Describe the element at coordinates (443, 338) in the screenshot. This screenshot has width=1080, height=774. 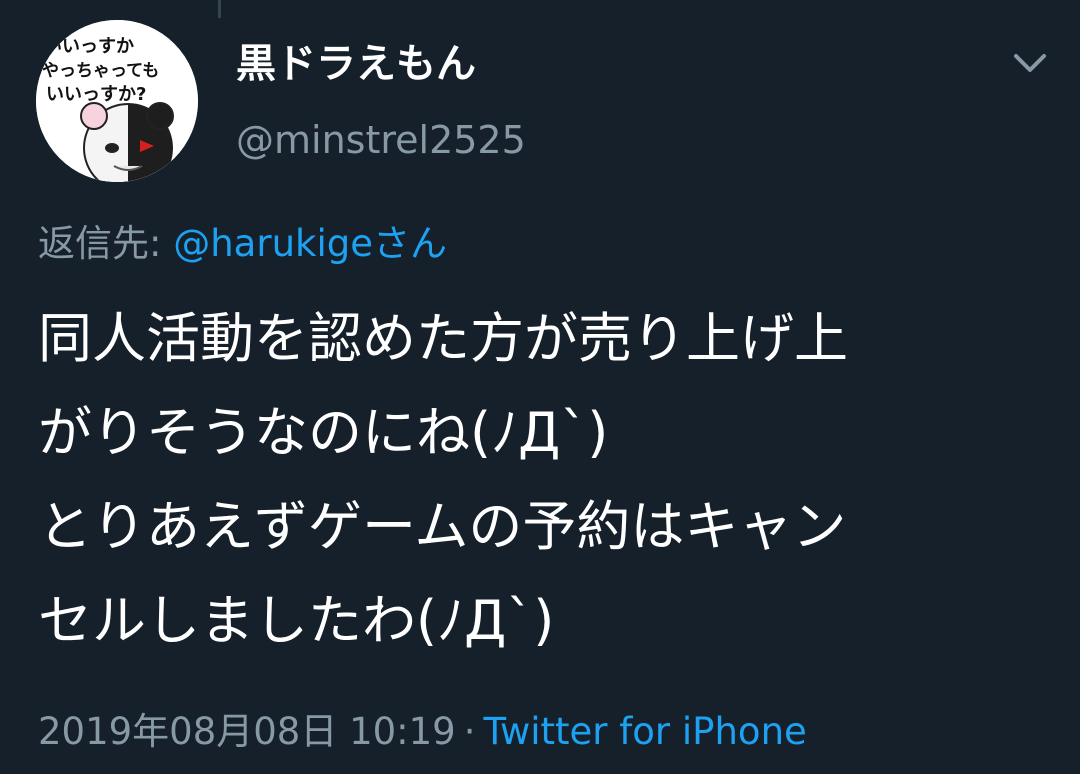
I see `tweet-text-line: 同人活動を認めた方が売り上げ上` at that location.